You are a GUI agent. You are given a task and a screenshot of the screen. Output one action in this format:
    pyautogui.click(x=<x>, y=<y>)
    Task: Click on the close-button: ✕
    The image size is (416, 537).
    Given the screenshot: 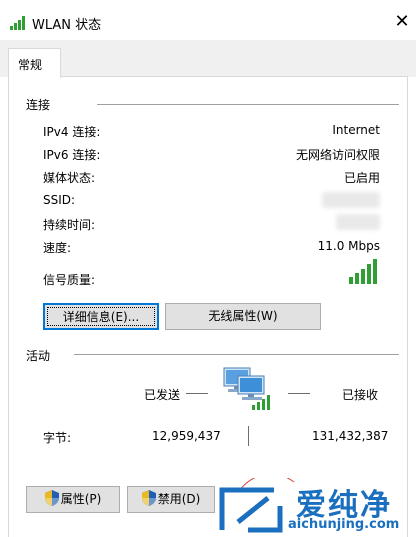 What is the action you would take?
    pyautogui.click(x=402, y=22)
    